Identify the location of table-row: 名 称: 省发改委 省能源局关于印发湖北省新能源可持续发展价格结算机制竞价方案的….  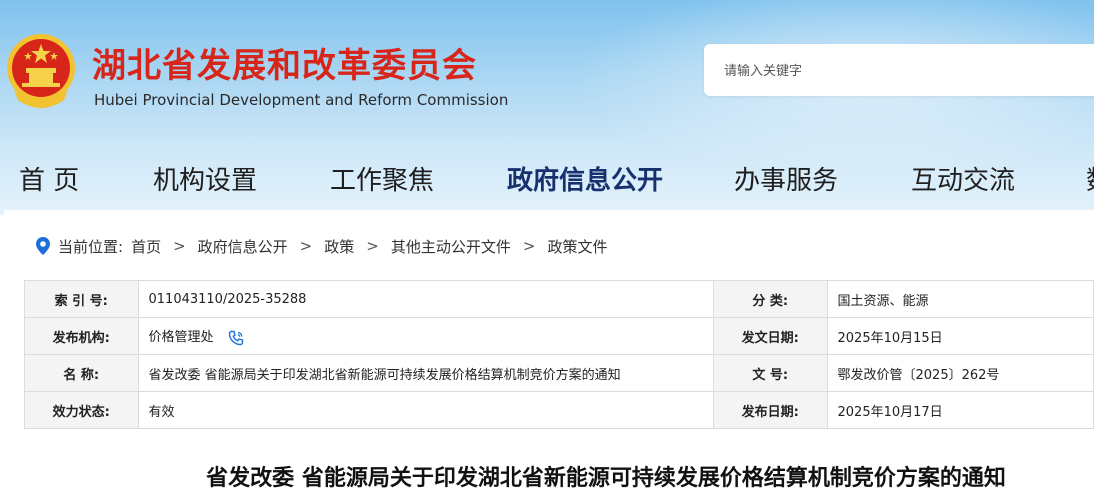
(559, 373).